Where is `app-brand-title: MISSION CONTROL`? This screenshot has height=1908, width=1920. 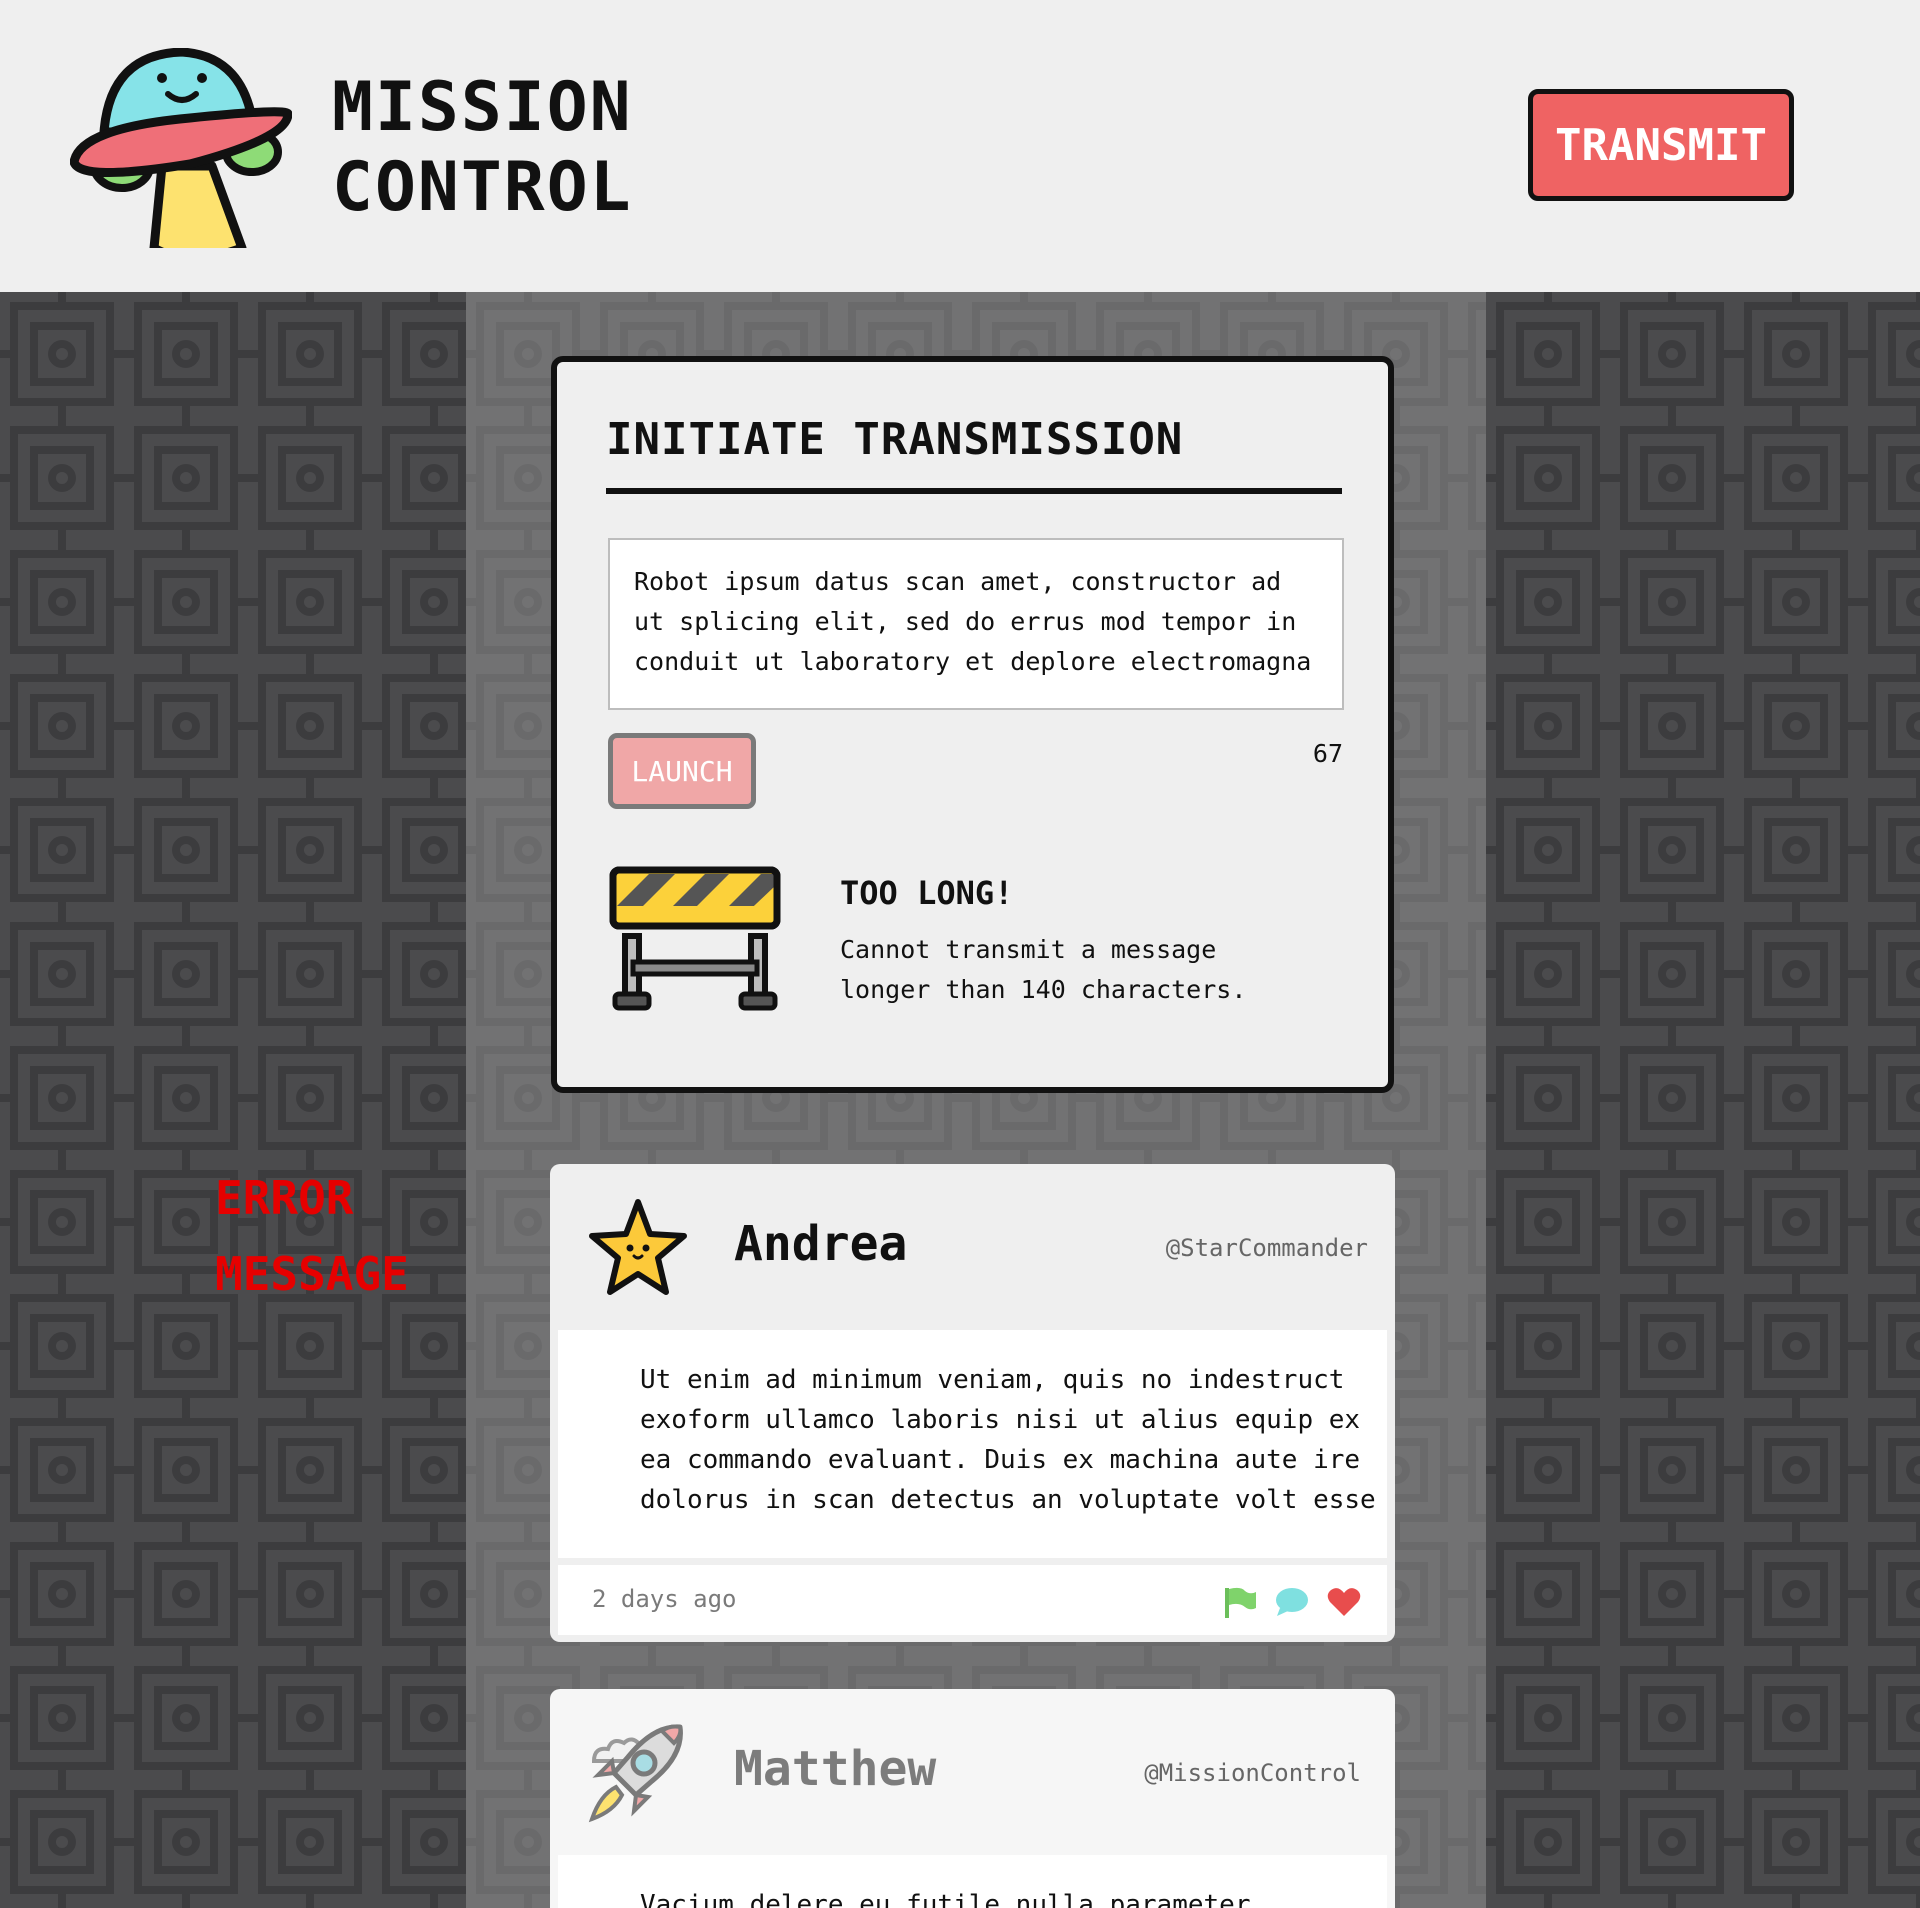 app-brand-title: MISSION CONTROL is located at coordinates (482, 148).